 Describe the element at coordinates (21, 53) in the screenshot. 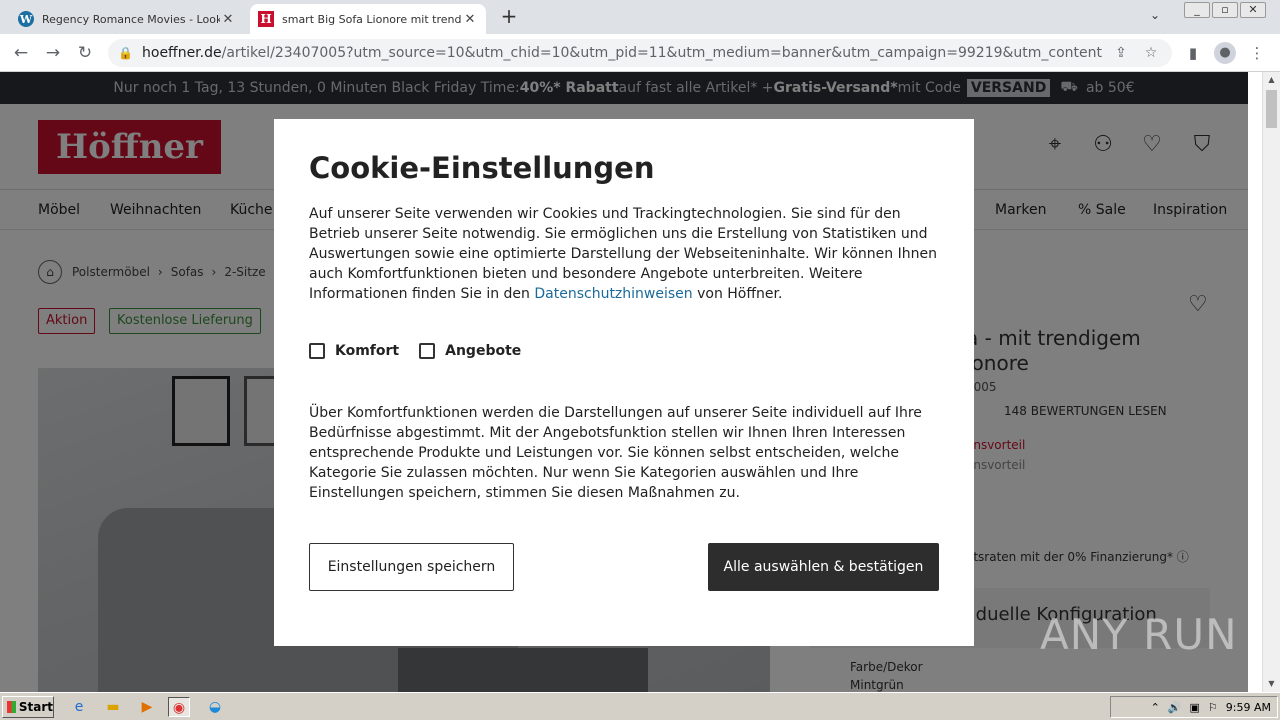

I see `back-arrow-icon: ←` at that location.